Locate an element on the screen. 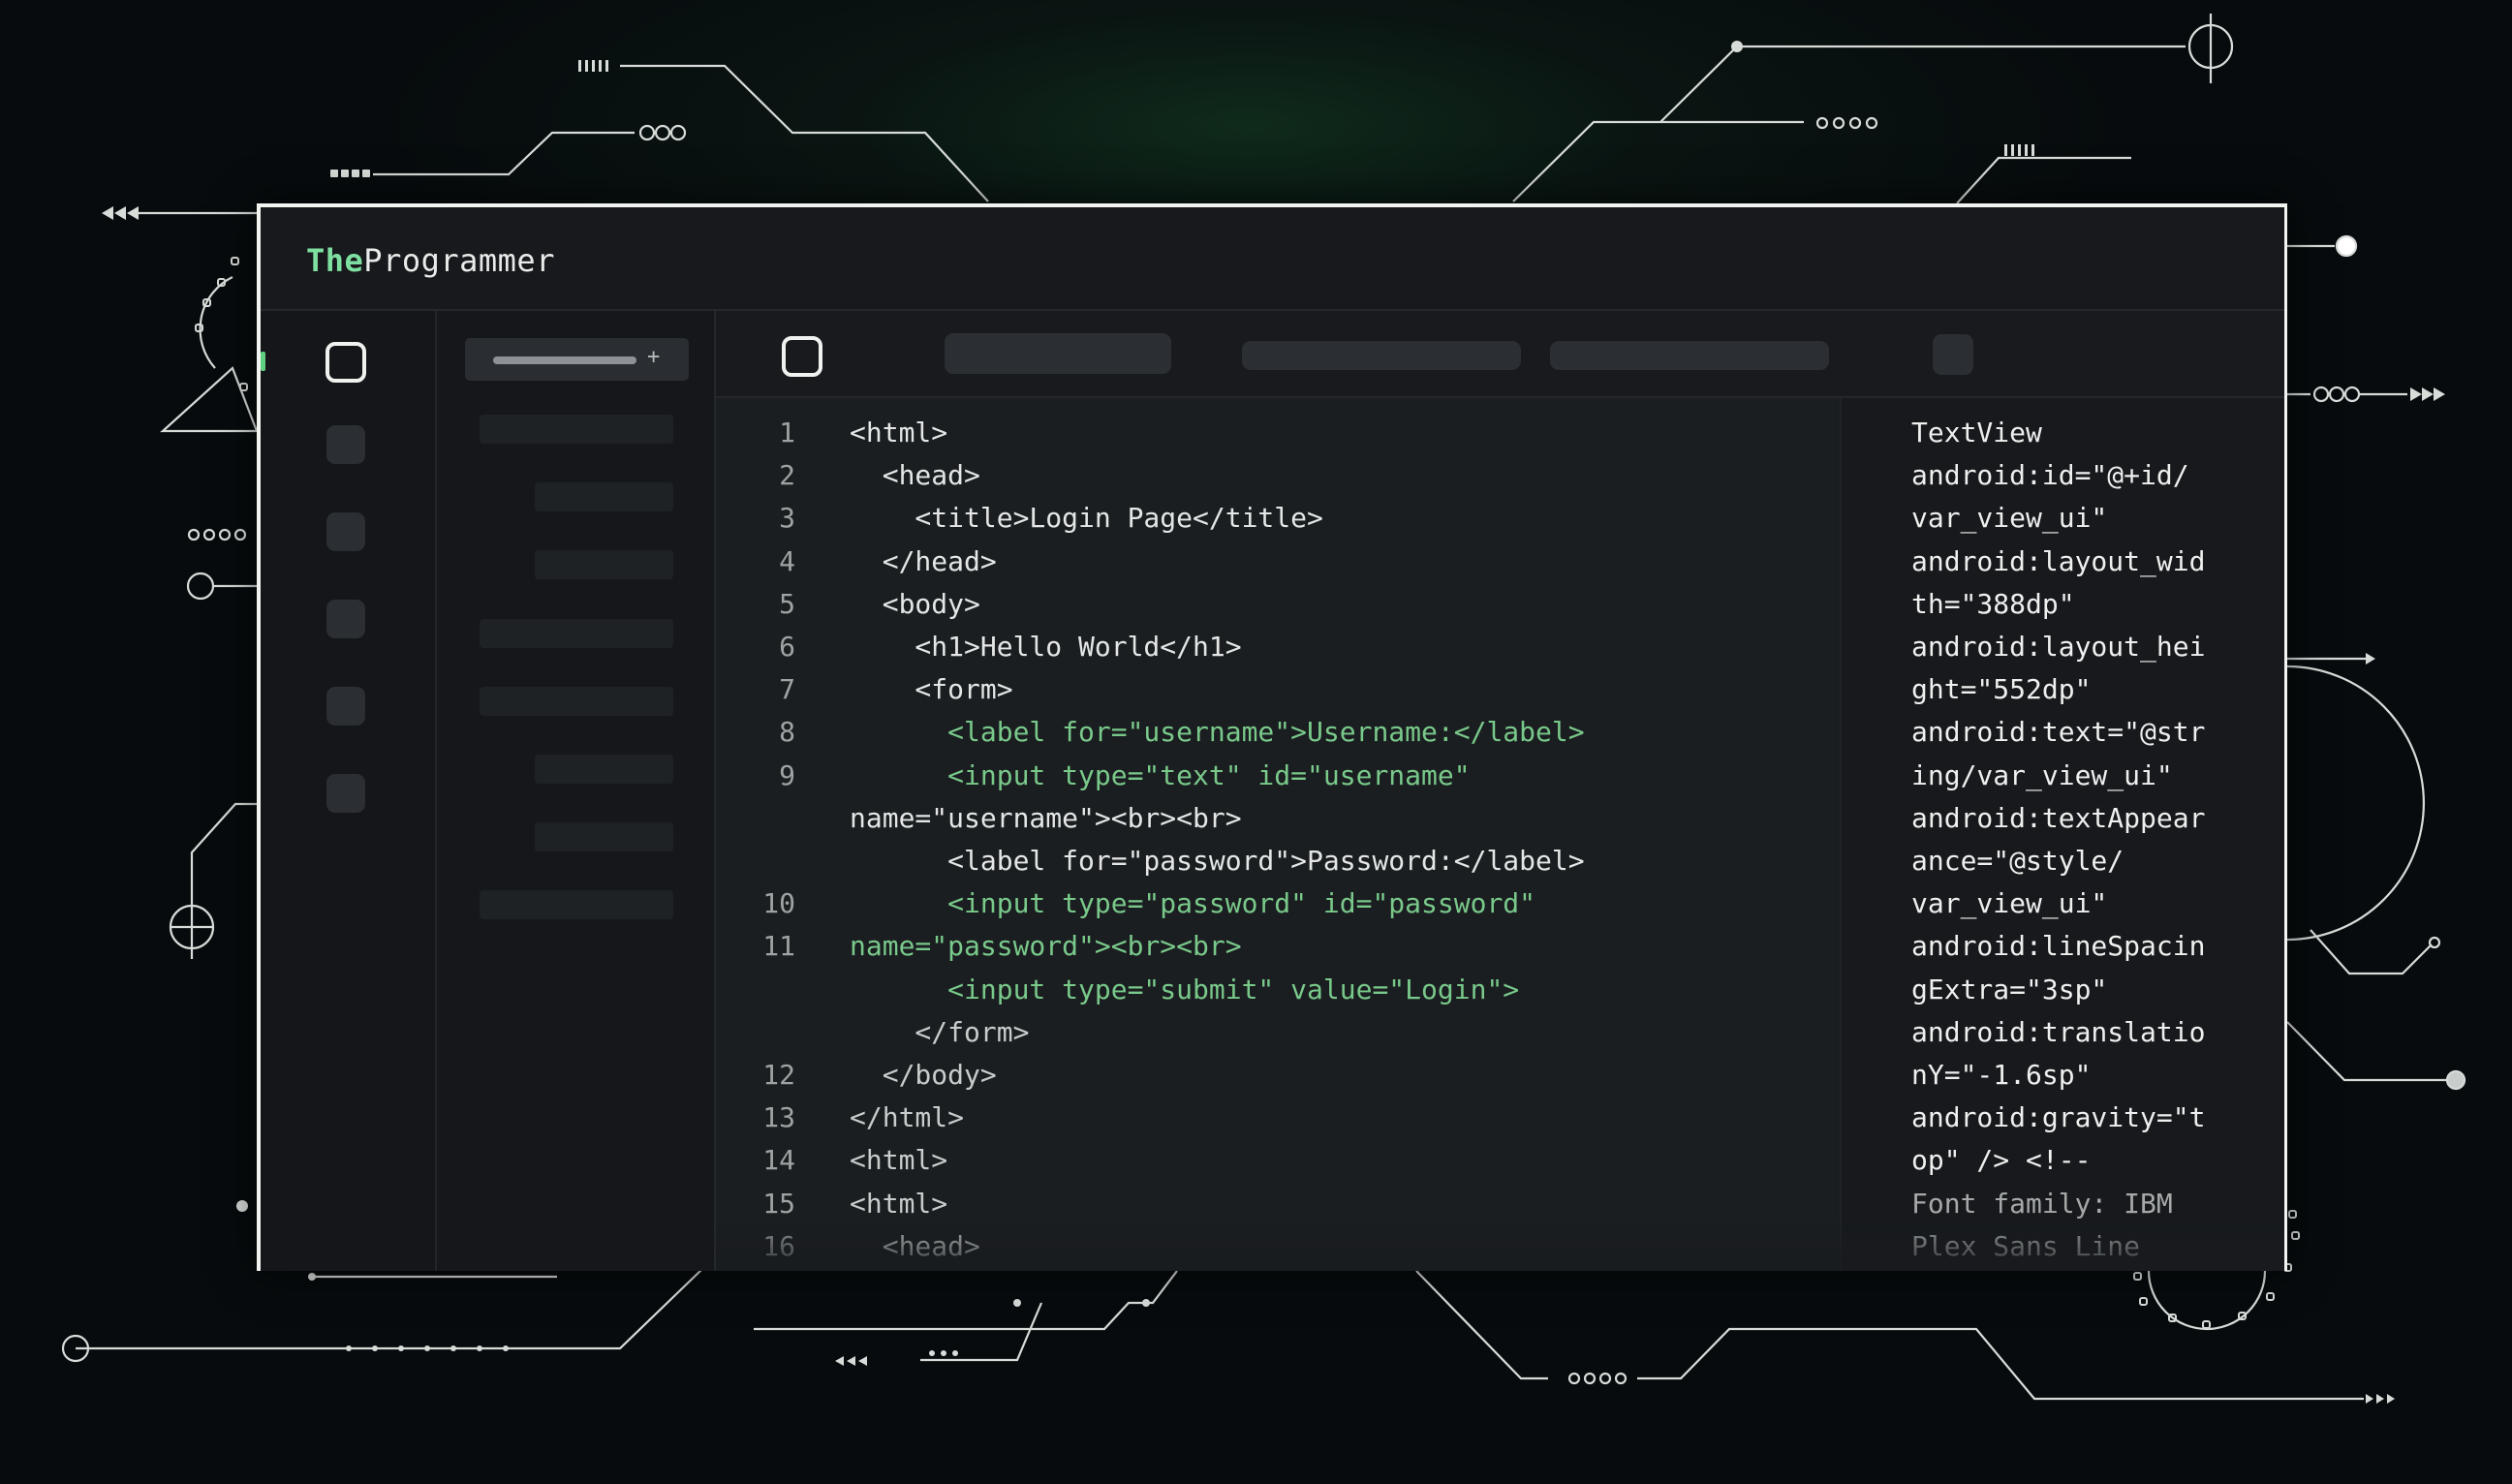 The height and width of the screenshot is (1484, 2512). property-line: android:id="@+id/ is located at coordinates (2050, 475).